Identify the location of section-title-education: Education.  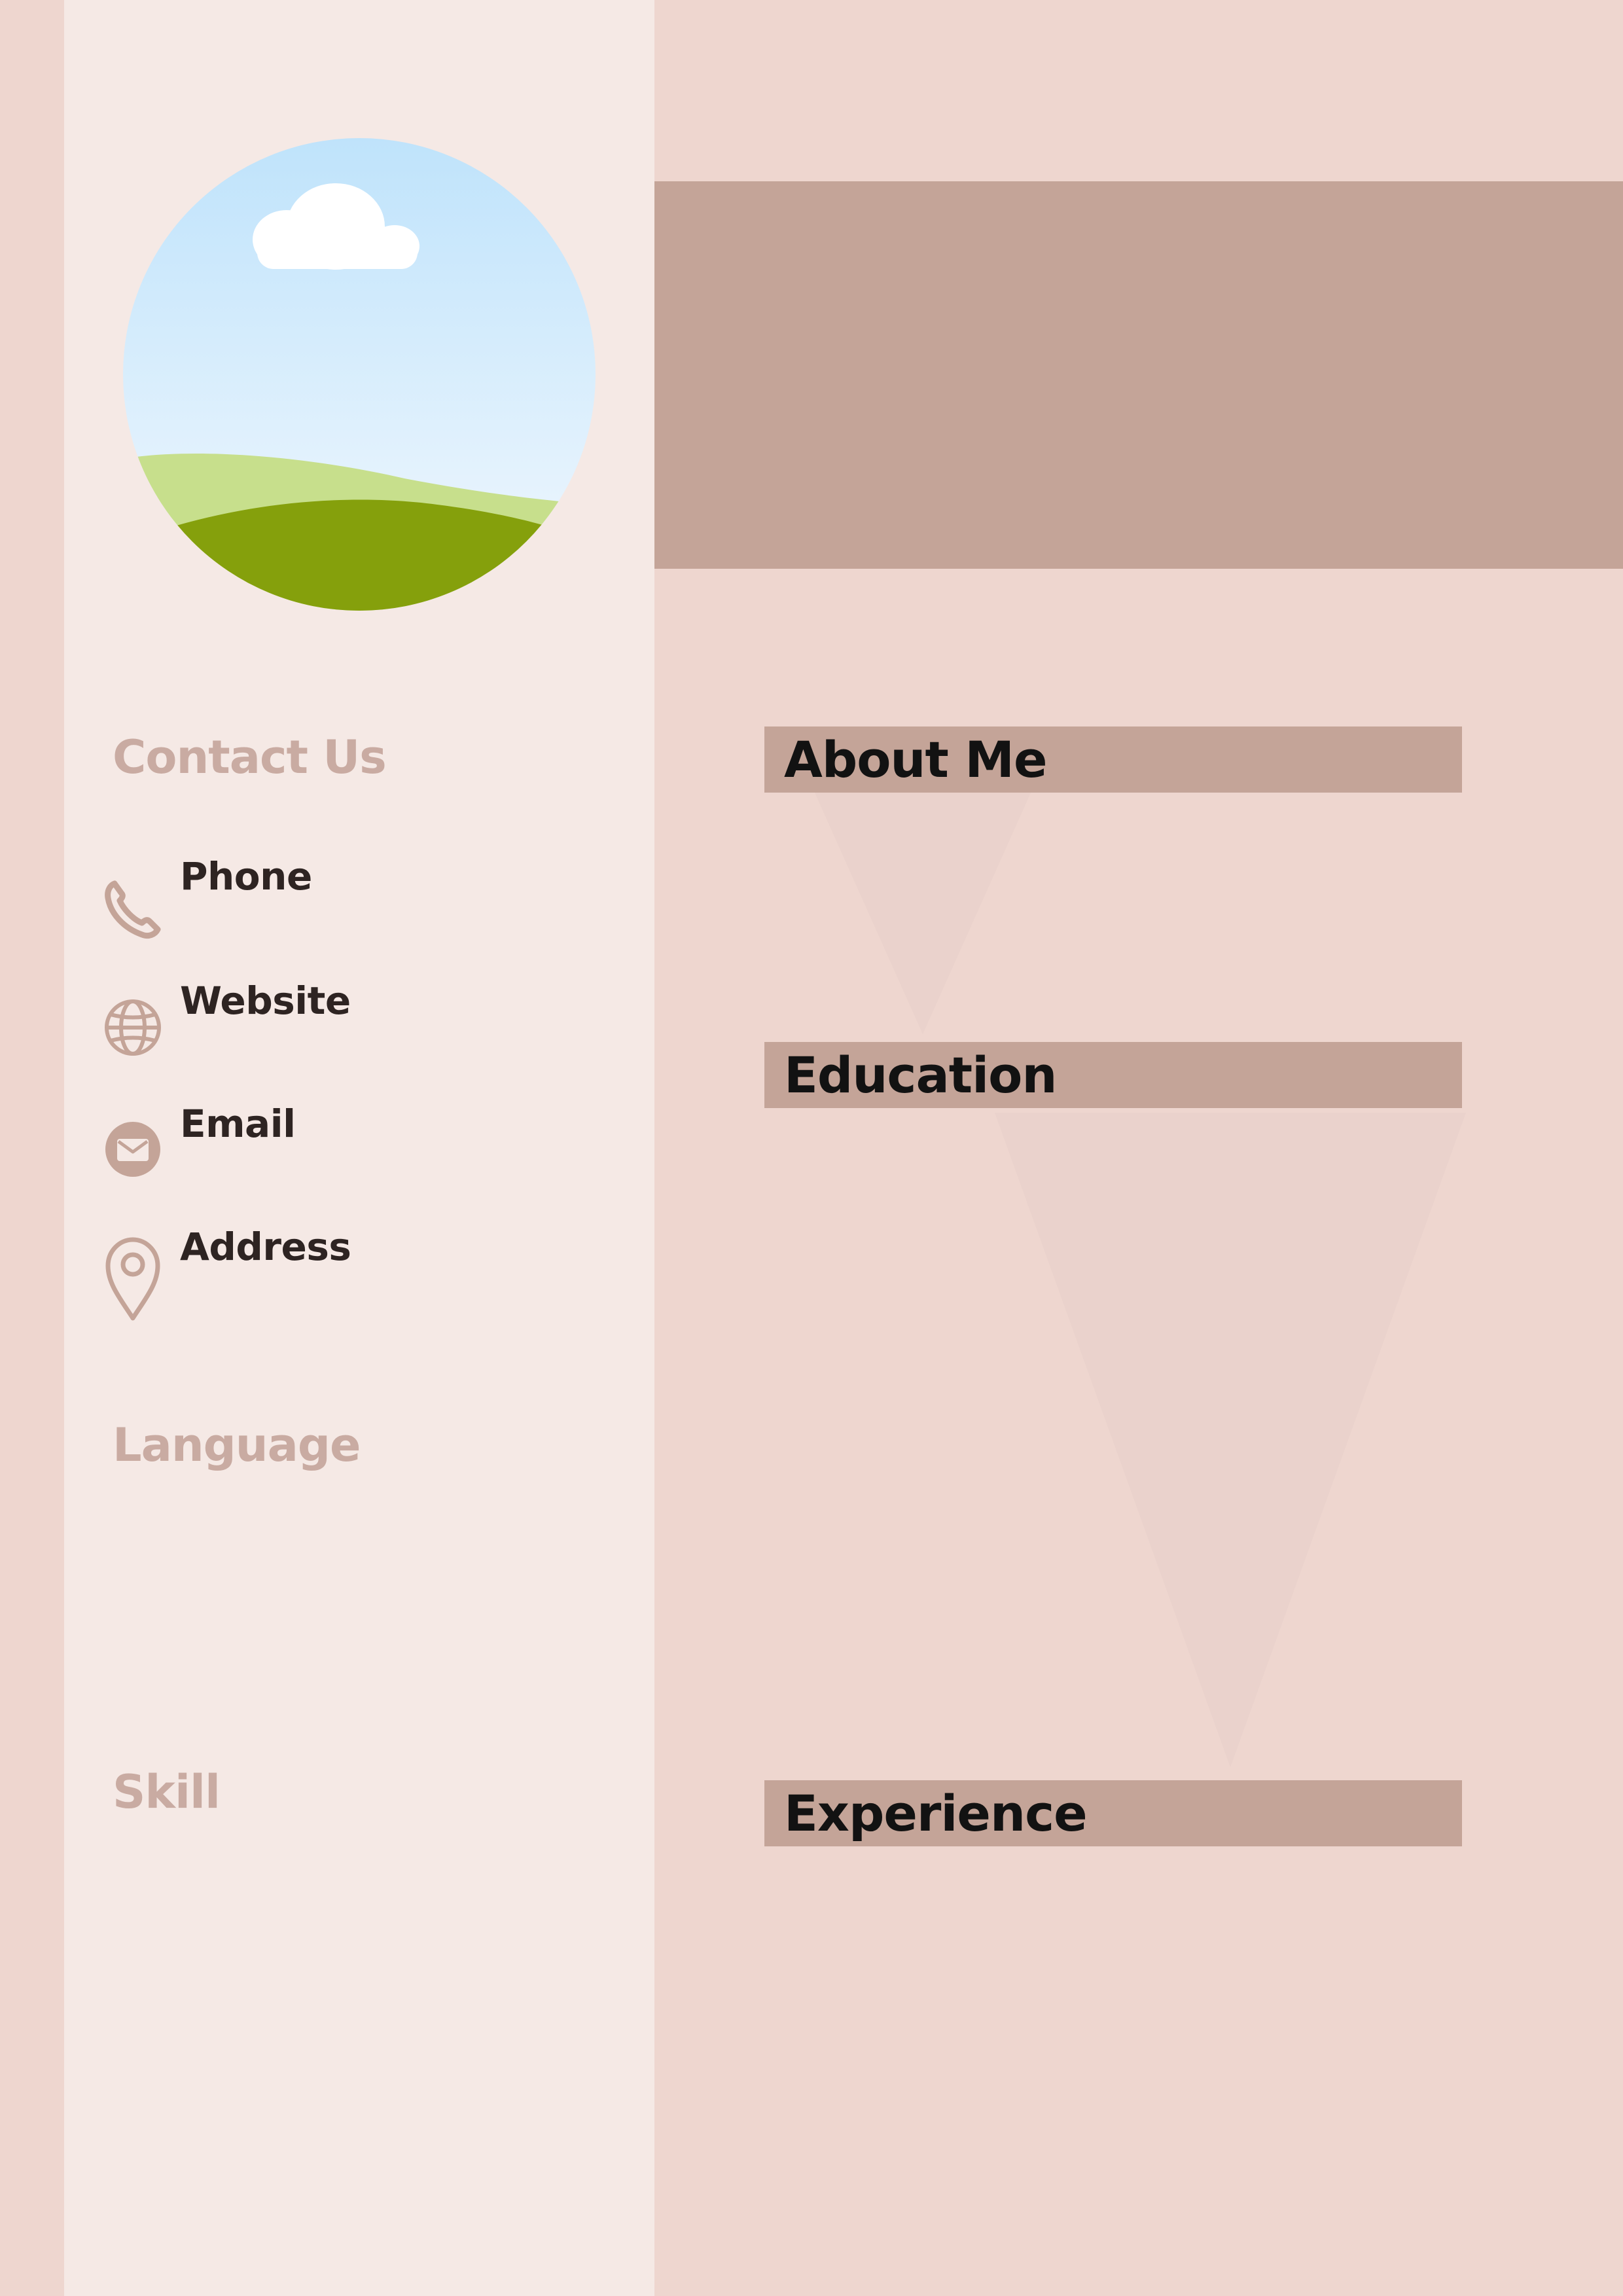
(920, 1074).